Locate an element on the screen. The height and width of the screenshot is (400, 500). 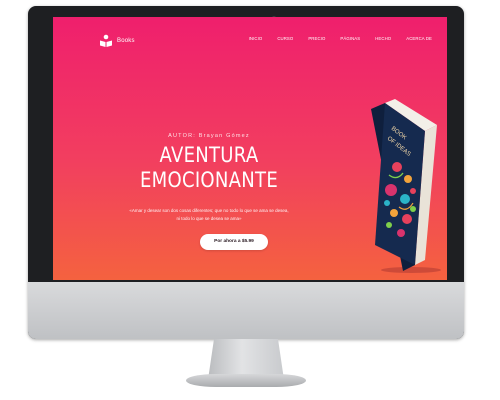
buy-button: Por ahora a $5.99 is located at coordinates (234, 242).